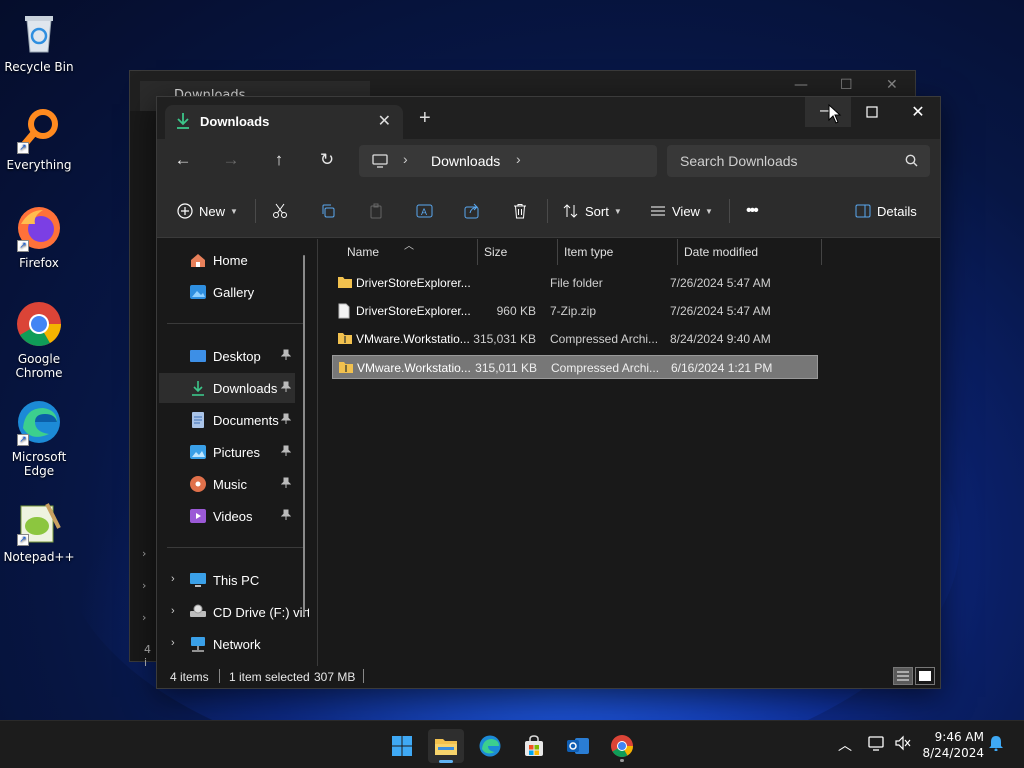  Describe the element at coordinates (578, 746) in the screenshot. I see `taskbar-outlook` at that location.